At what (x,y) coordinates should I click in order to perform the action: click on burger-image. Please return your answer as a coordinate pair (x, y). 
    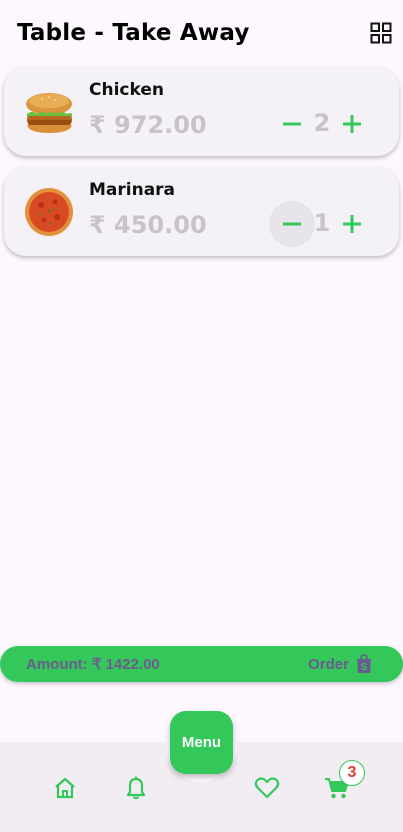
    Looking at the image, I should click on (49, 112).